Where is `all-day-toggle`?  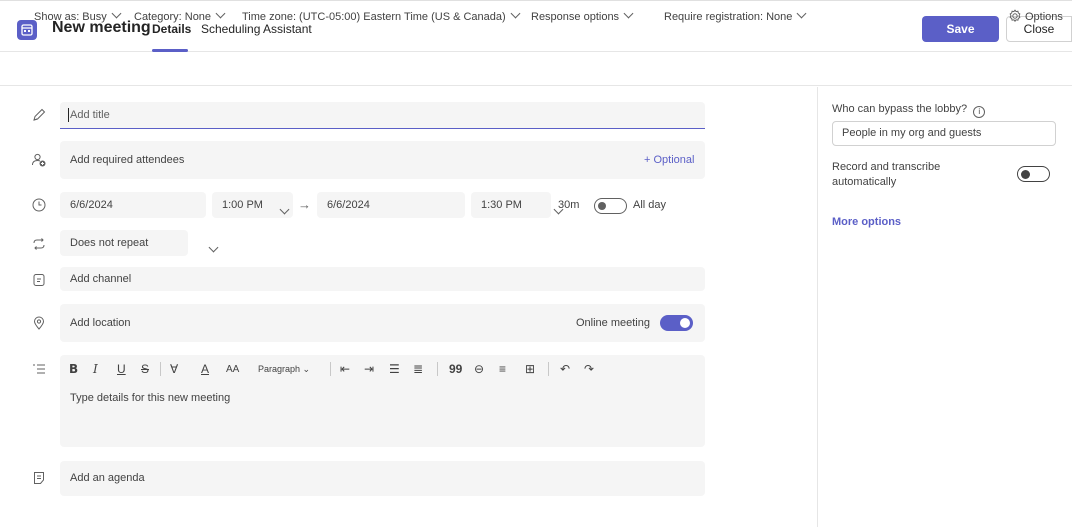
all-day-toggle is located at coordinates (610, 206).